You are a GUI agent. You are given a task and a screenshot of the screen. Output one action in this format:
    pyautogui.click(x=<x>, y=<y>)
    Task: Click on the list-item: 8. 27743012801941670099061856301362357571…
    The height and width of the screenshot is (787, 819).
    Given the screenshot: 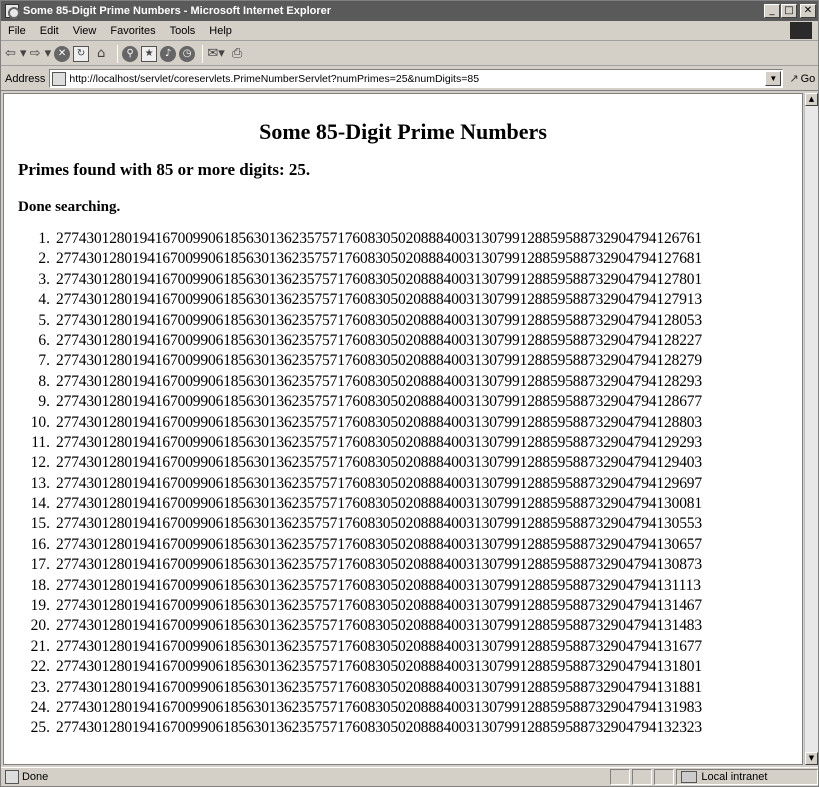 What is the action you would take?
    pyautogui.click(x=411, y=382)
    